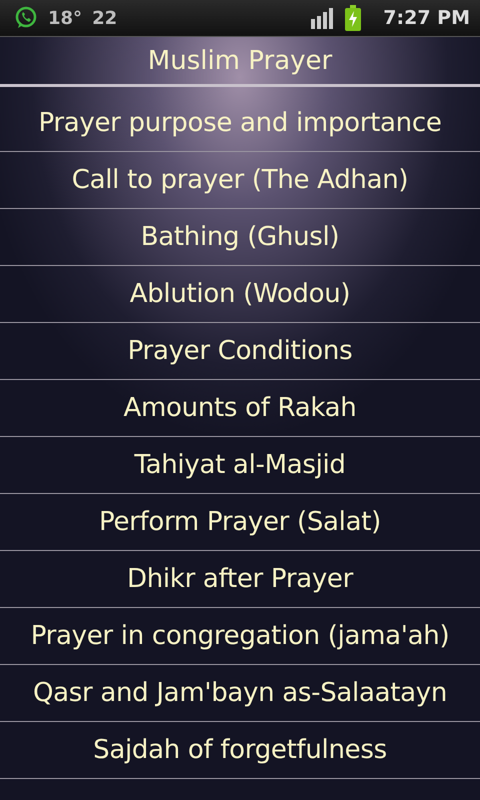  What do you see at coordinates (240, 237) in the screenshot?
I see `menu-item: Bathing (Ghusl)` at bounding box center [240, 237].